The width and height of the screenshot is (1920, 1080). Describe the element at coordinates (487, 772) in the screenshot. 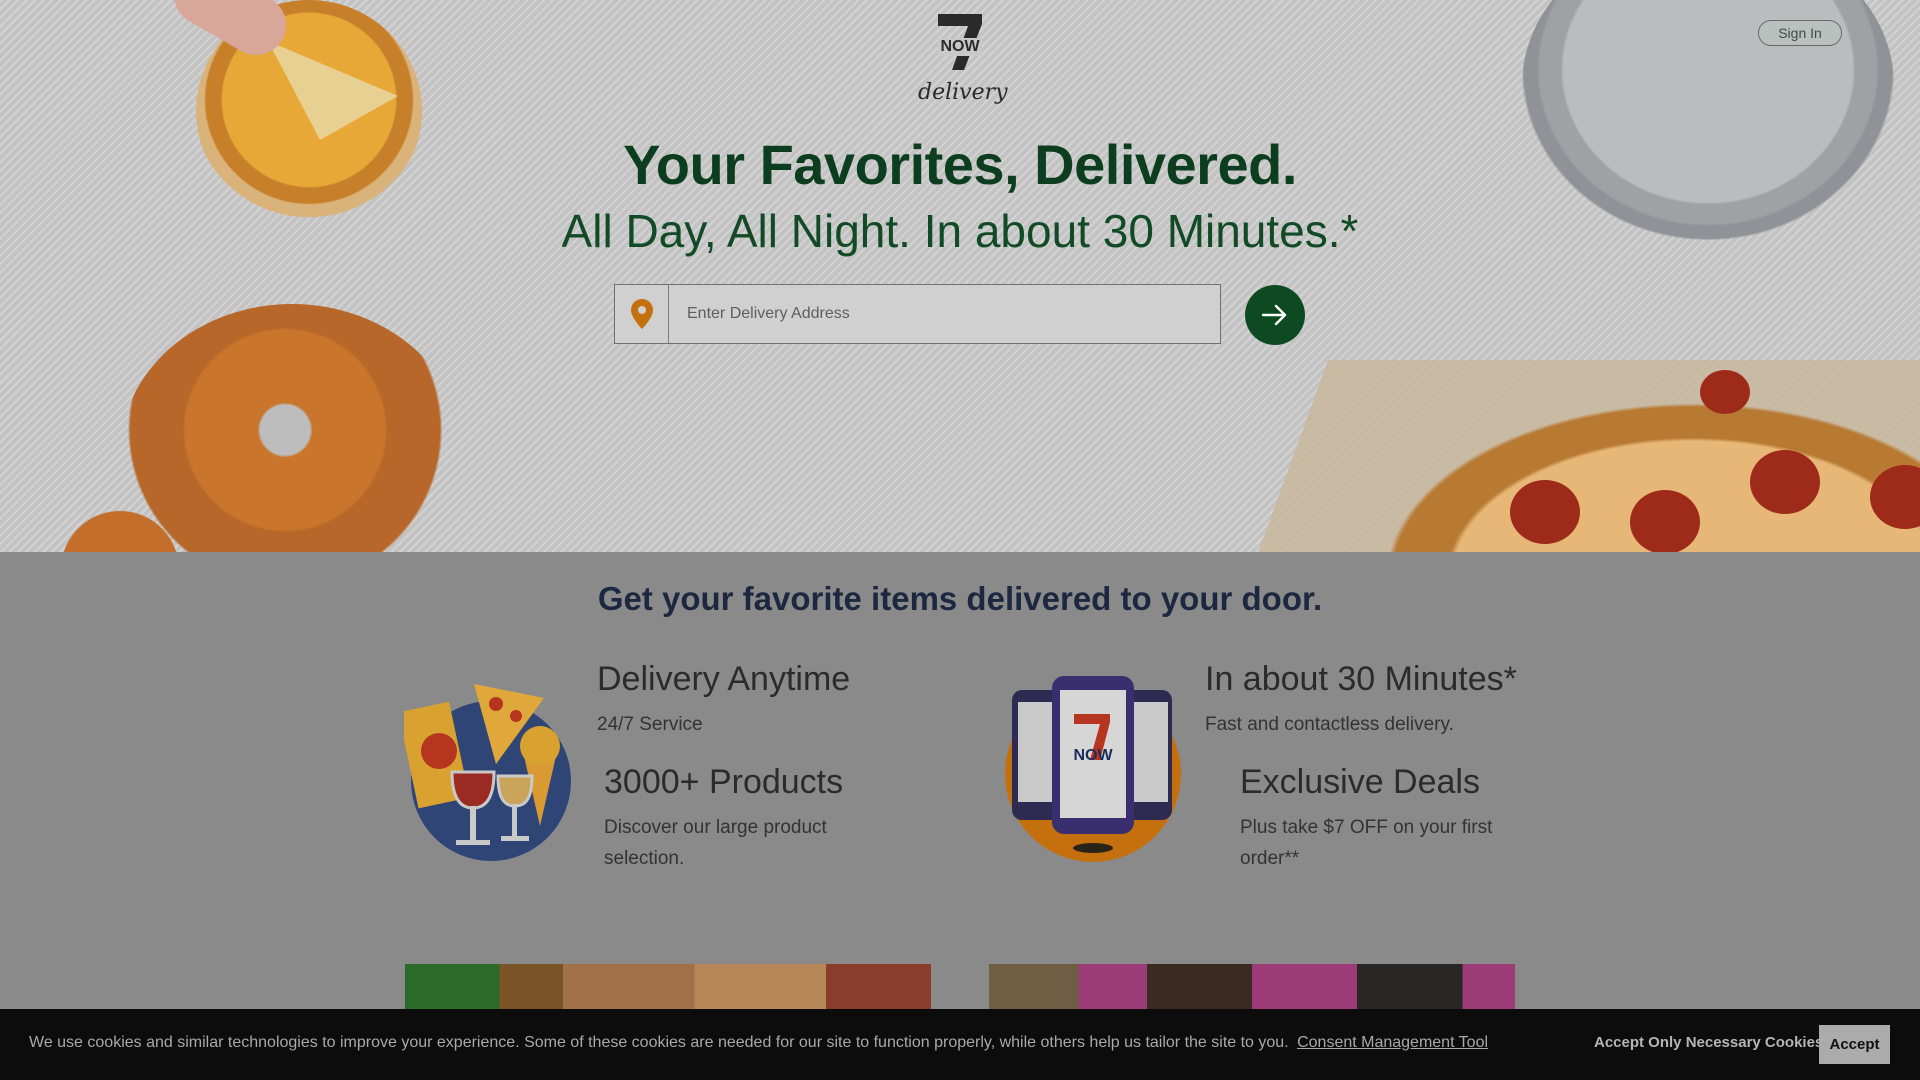

I see `snacks-drinks-illustration` at that location.